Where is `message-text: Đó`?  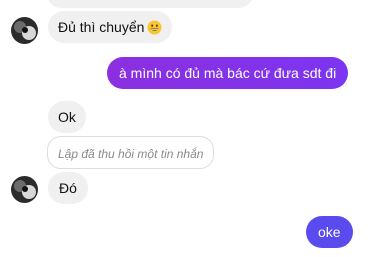
message-text: Đó is located at coordinates (68, 188).